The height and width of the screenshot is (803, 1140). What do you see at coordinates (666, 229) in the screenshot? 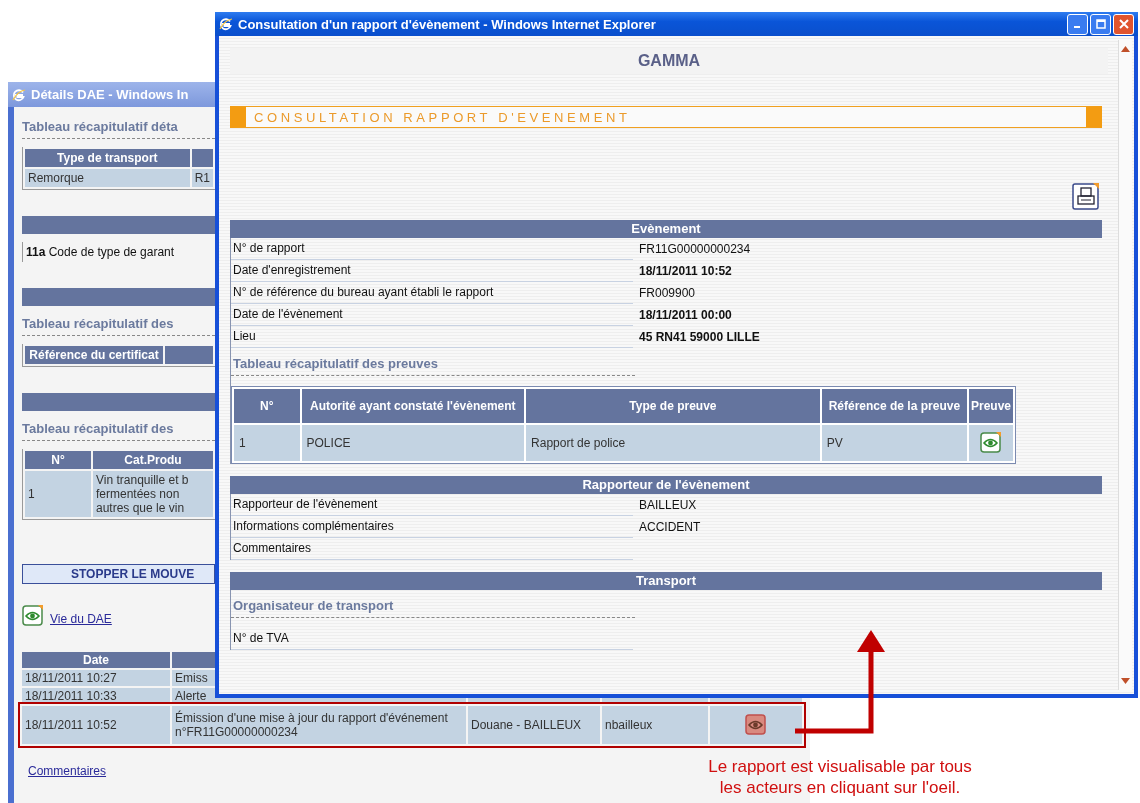
I see `section-header: Evènement` at bounding box center [666, 229].